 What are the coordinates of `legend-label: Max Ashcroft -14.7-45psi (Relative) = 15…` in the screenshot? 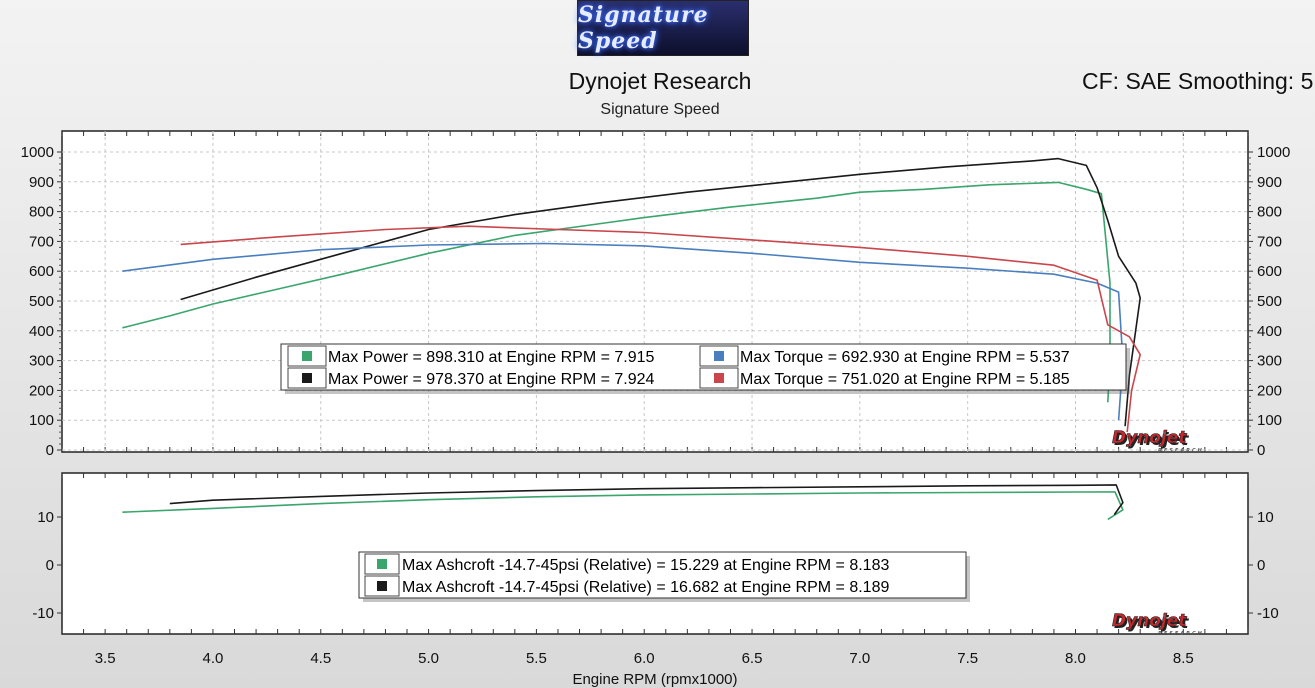 It's located at (645, 565).